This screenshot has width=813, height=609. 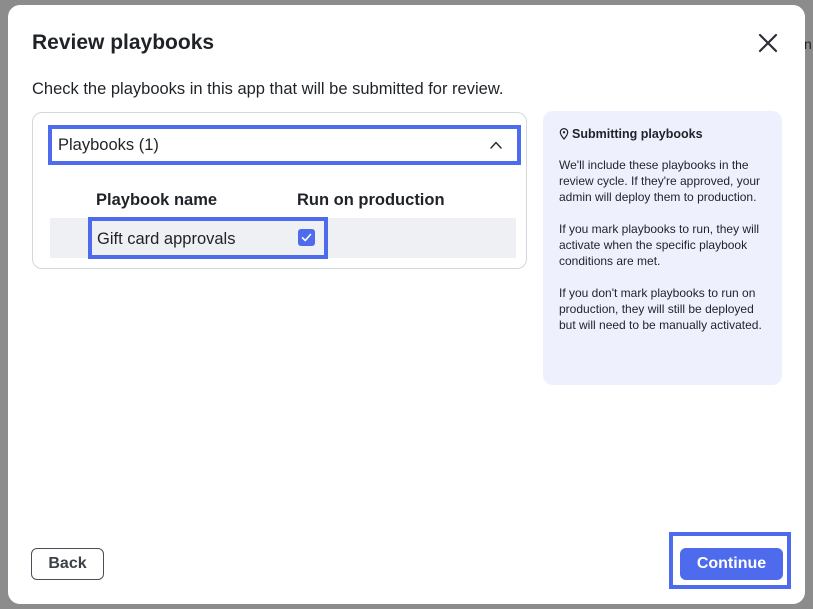 What do you see at coordinates (108, 144) in the screenshot?
I see `playbooks-accordion-title: Playbooks (1)` at bounding box center [108, 144].